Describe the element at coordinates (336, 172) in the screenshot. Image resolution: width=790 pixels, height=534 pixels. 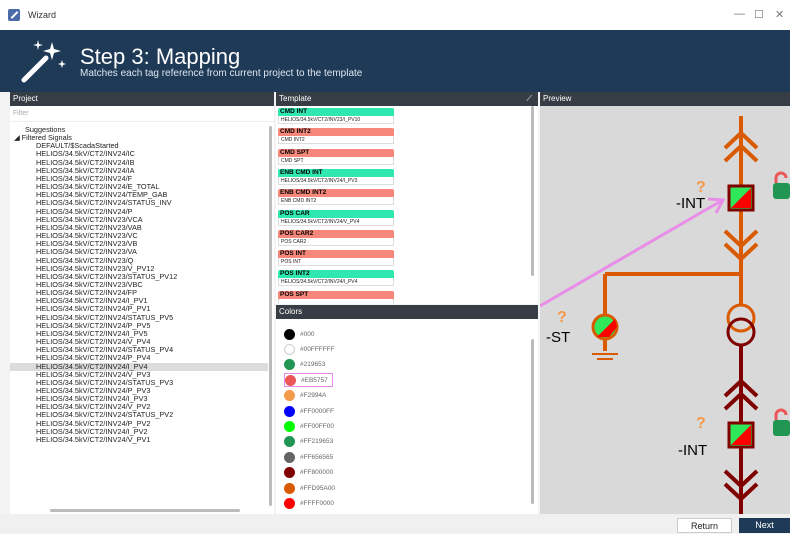
I see `template-card-name: ENB CMD INT` at that location.